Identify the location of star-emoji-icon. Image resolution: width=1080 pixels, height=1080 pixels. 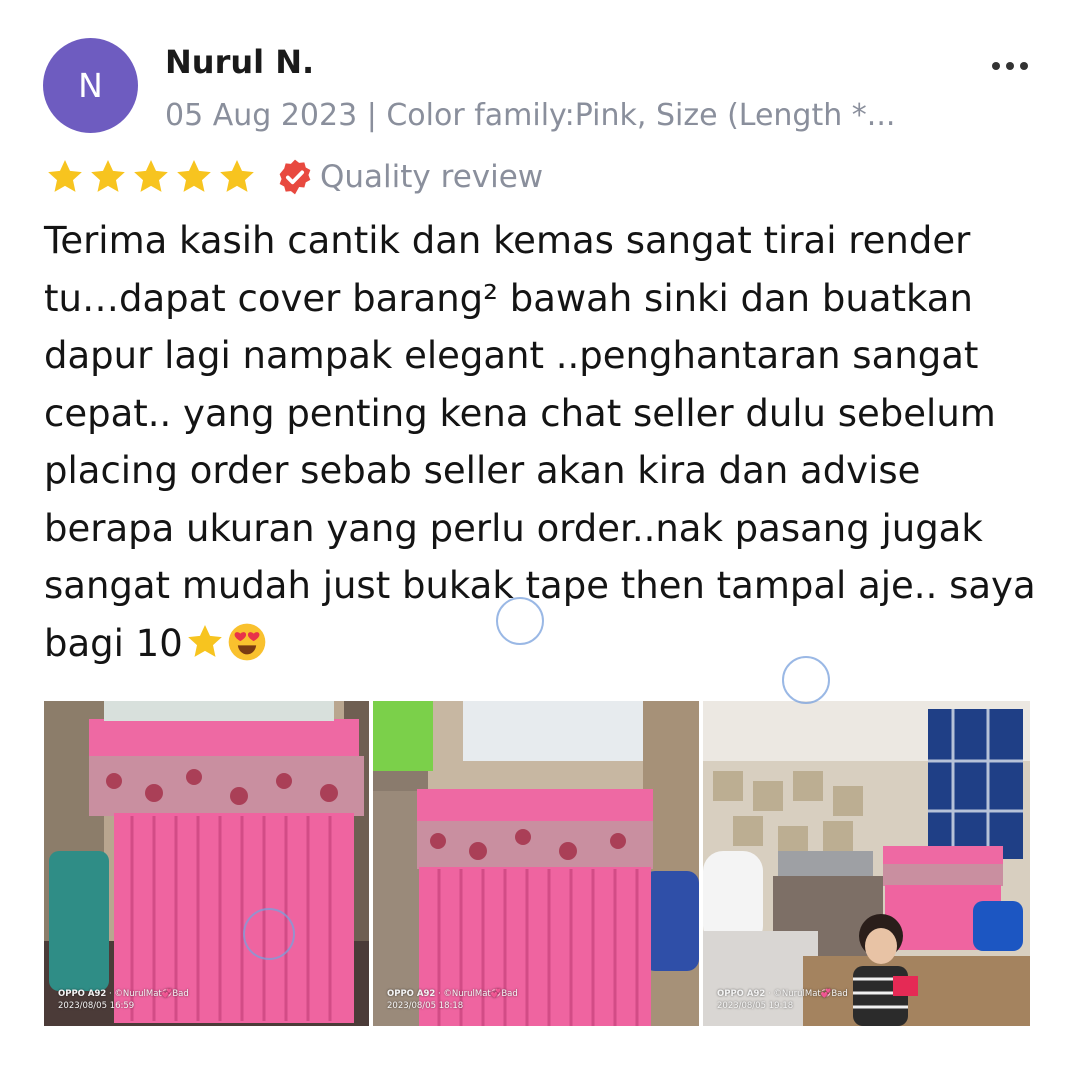
(204, 640).